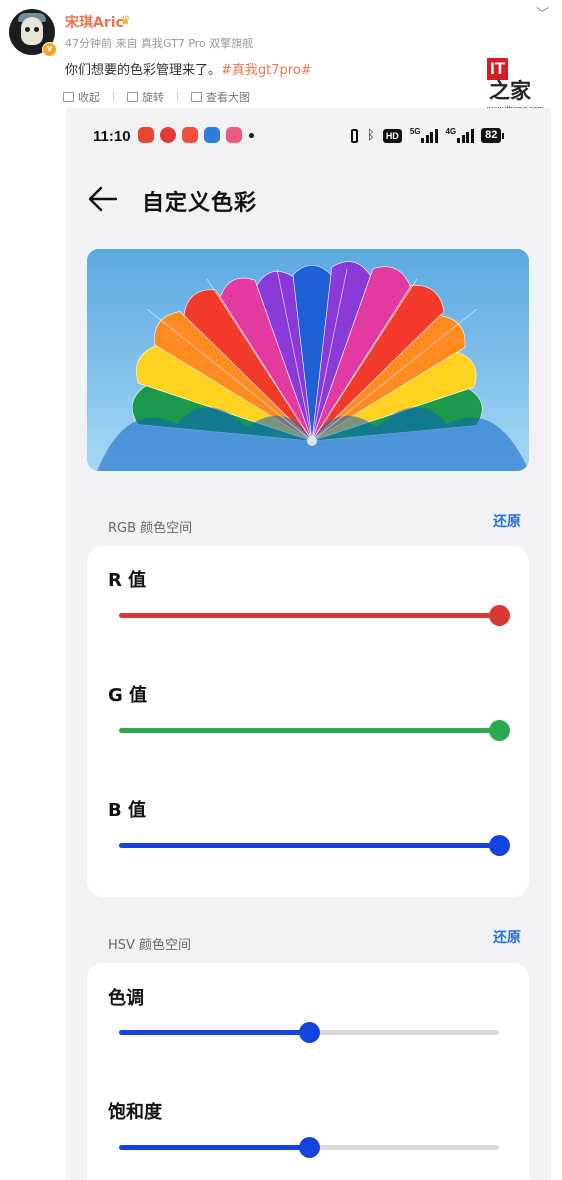  I want to click on battery-tip, so click(503, 135).